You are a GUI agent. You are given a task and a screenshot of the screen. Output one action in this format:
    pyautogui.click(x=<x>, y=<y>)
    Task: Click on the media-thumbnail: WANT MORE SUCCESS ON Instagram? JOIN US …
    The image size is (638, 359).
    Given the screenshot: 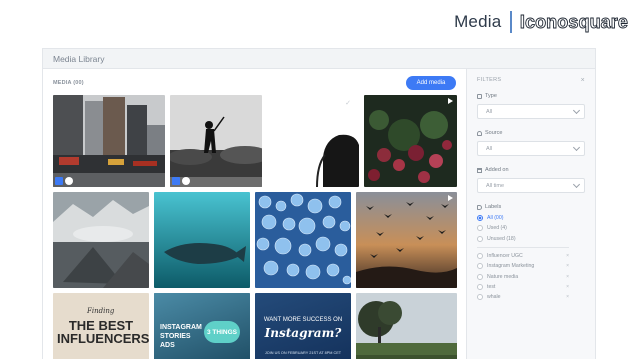 What is the action you would take?
    pyautogui.click(x=303, y=326)
    